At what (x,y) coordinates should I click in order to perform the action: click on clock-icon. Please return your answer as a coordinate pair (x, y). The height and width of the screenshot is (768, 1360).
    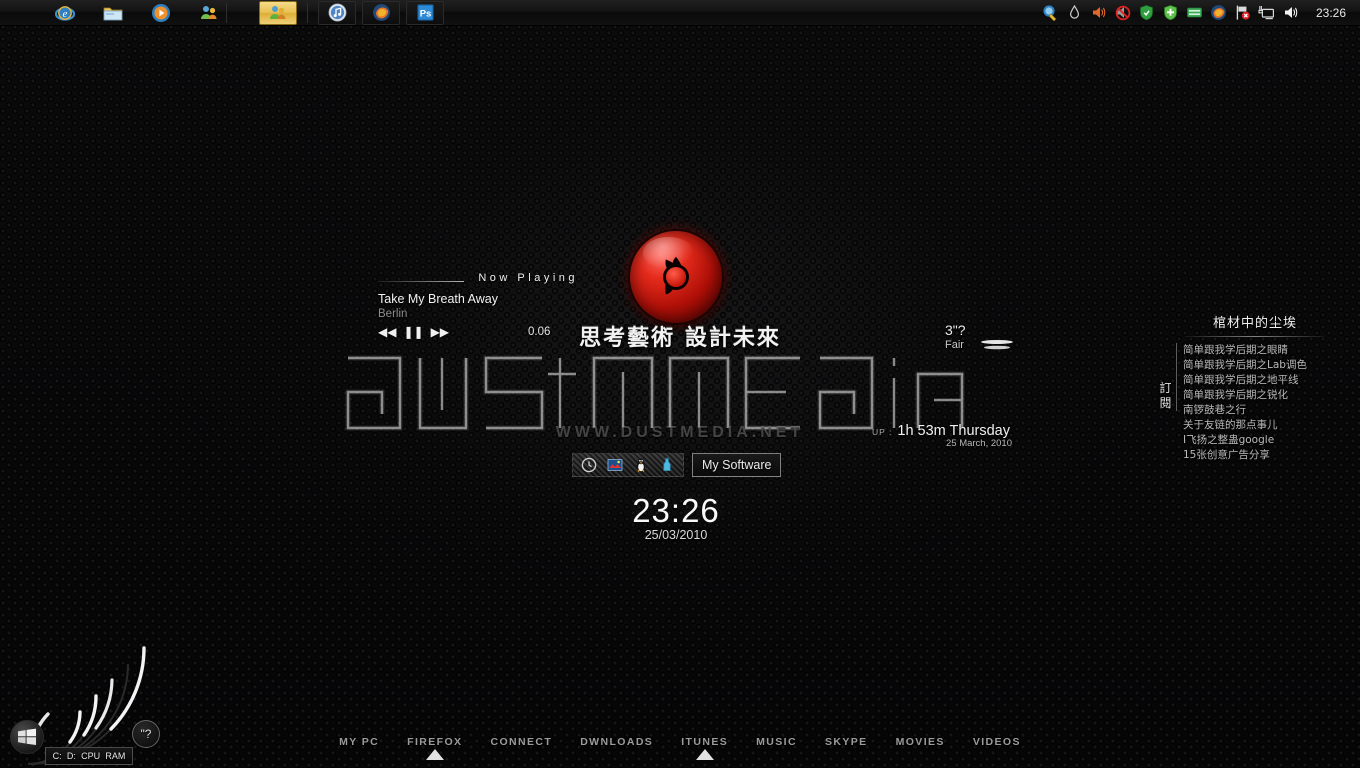
    Looking at the image, I should click on (589, 465).